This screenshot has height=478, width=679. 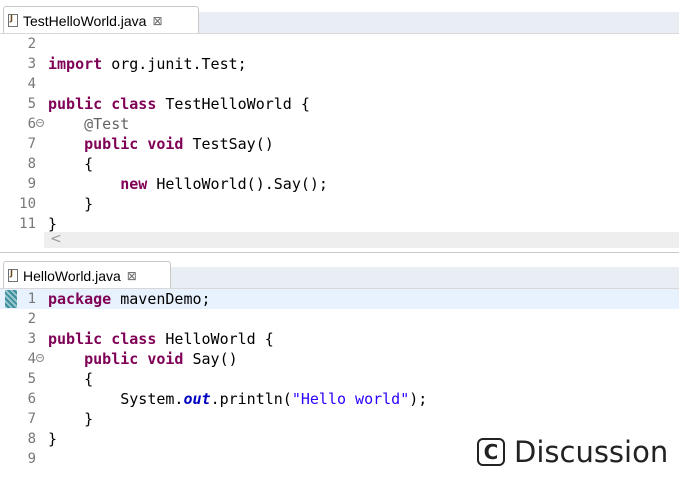 What do you see at coordinates (339, 104) in the screenshot?
I see `code-line: 5 public class TestHelloWorld {` at bounding box center [339, 104].